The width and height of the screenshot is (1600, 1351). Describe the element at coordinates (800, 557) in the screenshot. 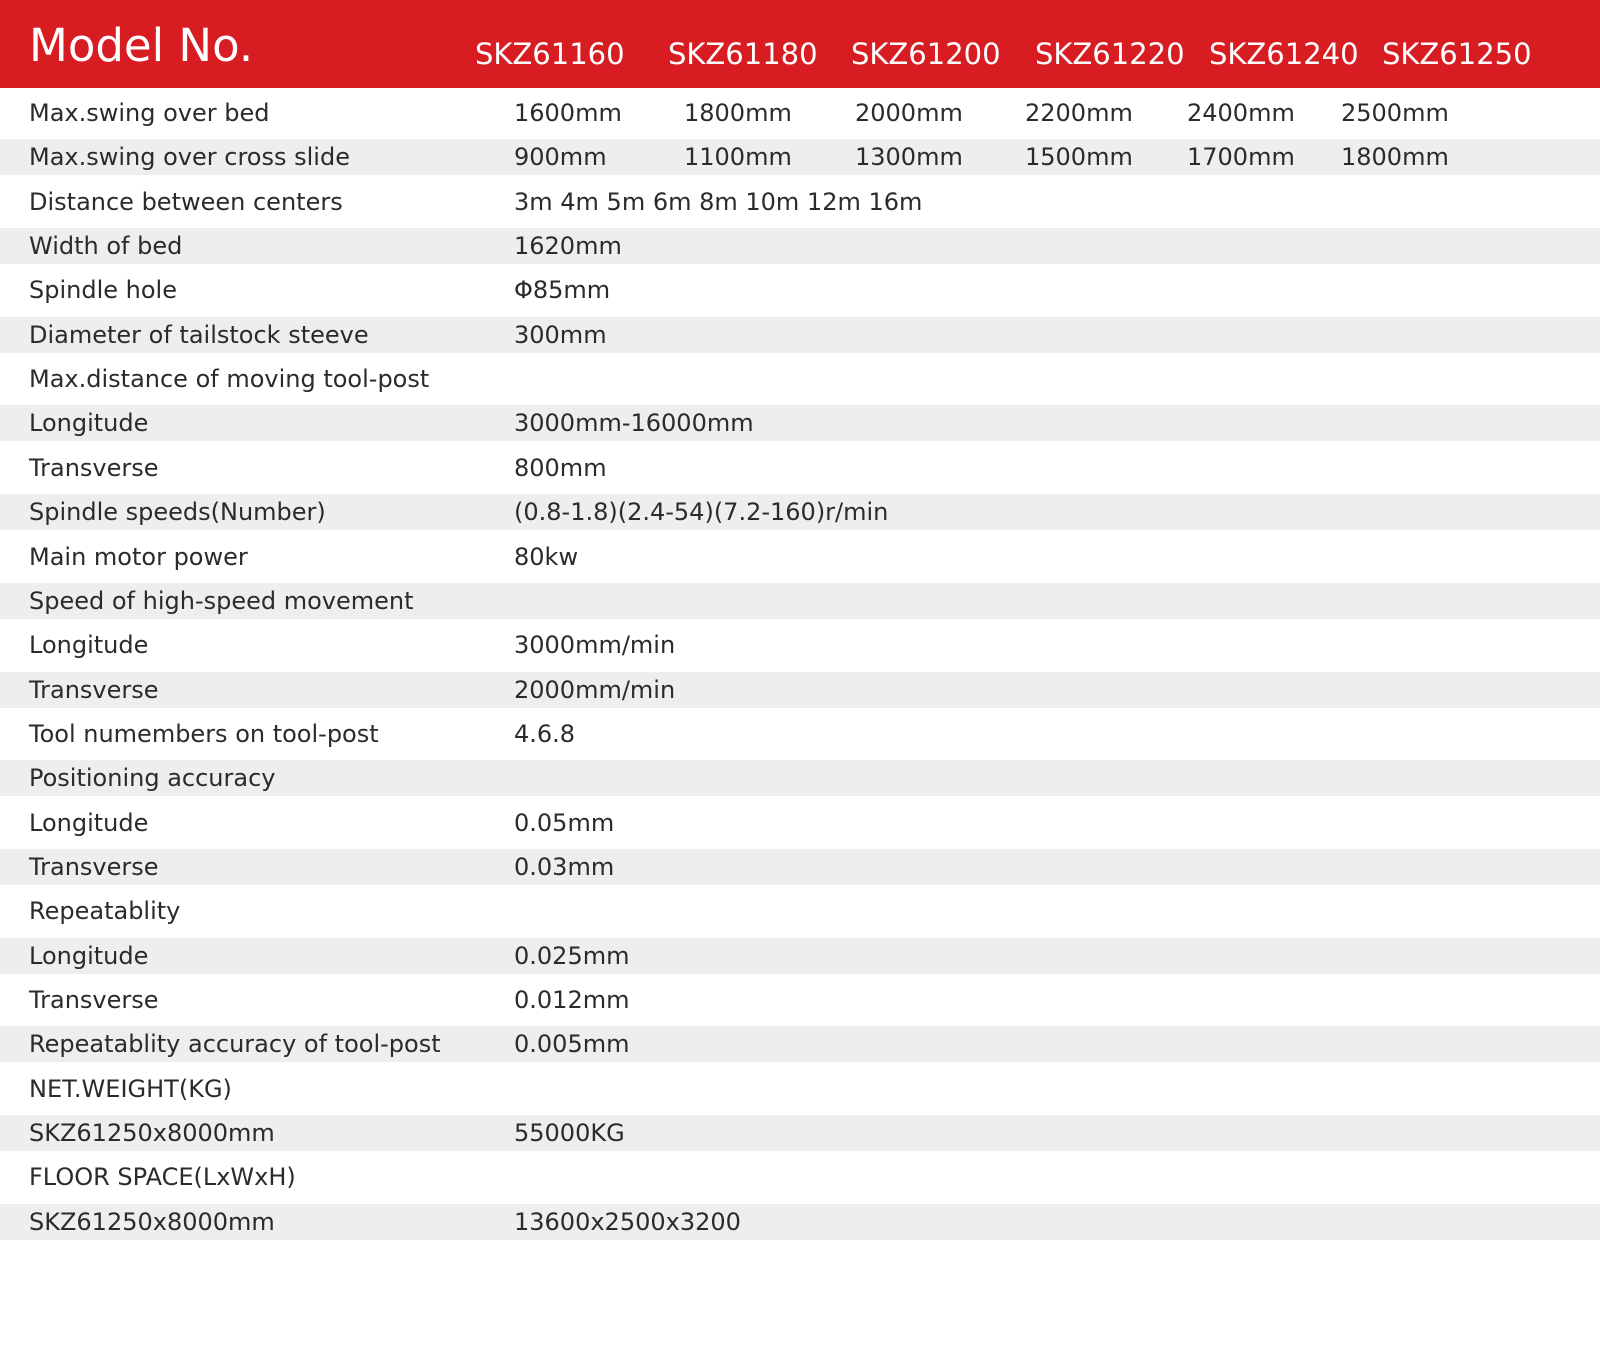

I see `spec-row: Main motor power 80kw` at that location.